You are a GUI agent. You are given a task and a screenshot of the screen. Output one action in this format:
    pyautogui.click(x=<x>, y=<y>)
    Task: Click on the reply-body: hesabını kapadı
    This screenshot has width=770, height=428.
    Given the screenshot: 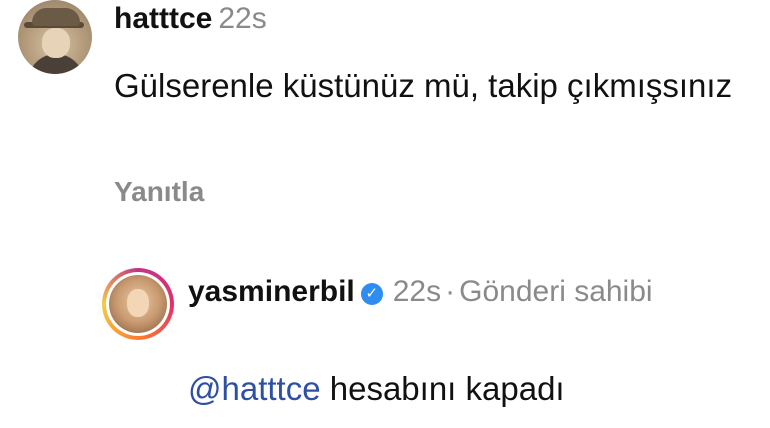 What is the action you would take?
    pyautogui.click(x=447, y=388)
    